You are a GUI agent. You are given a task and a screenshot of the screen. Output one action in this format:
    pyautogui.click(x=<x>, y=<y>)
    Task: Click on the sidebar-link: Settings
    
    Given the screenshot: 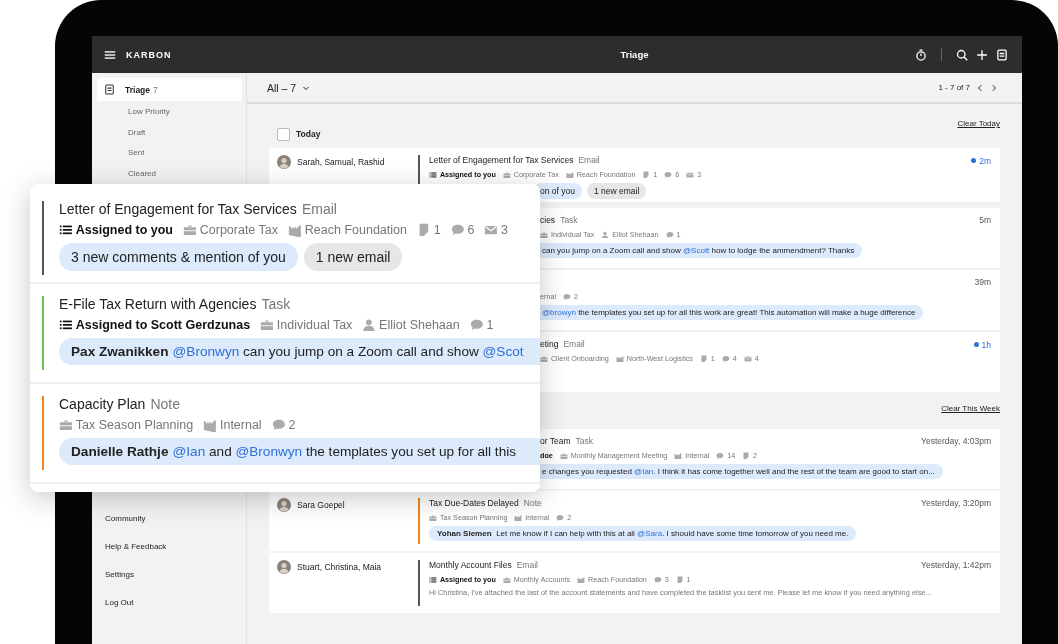 What is the action you would take?
    pyautogui.click(x=173, y=574)
    